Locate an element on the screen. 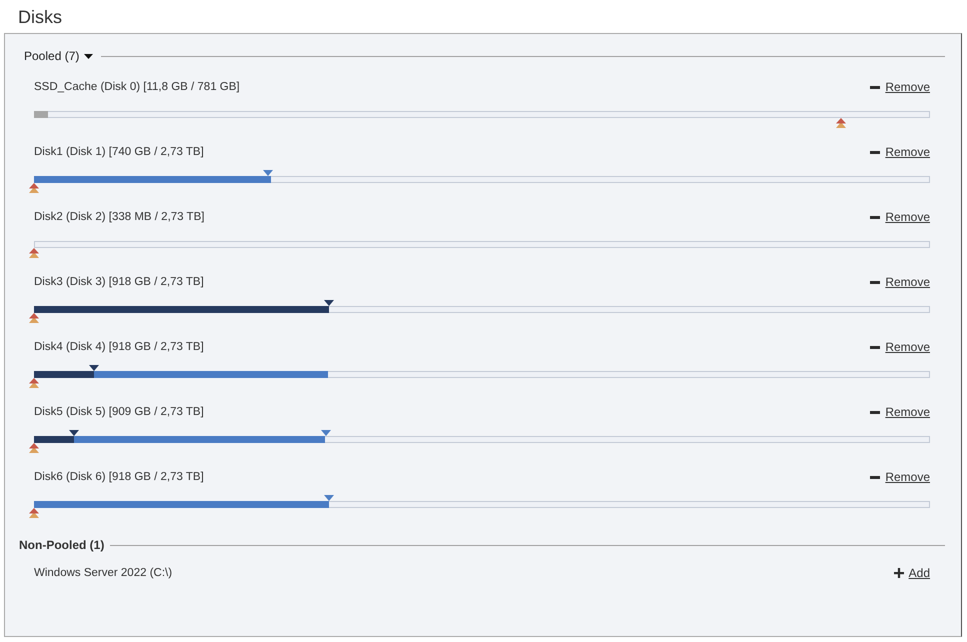  plus-icon is located at coordinates (899, 573).